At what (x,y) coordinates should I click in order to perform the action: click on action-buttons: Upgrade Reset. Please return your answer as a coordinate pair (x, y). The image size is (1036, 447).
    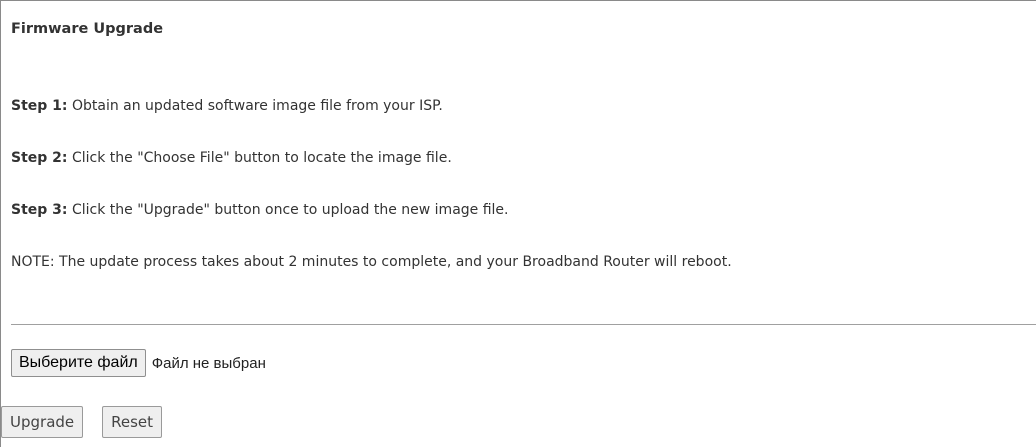
    Looking at the image, I should click on (82, 422).